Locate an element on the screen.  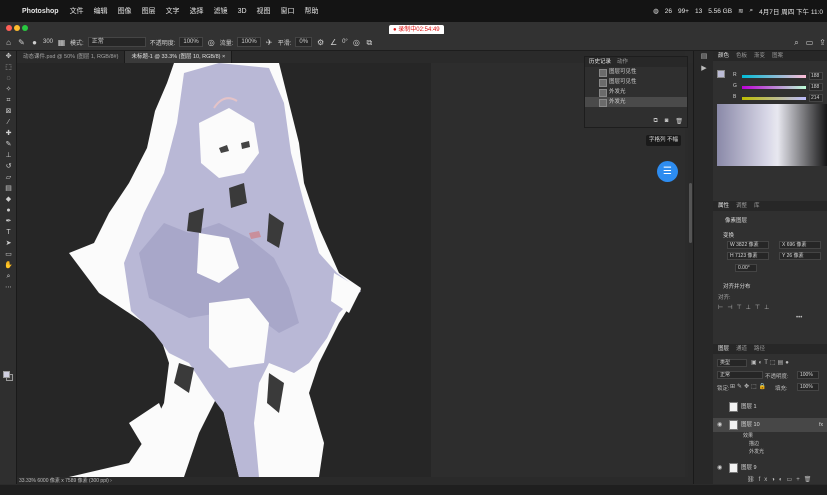
gear-icon: ⚙ is located at coordinates (320, 42).